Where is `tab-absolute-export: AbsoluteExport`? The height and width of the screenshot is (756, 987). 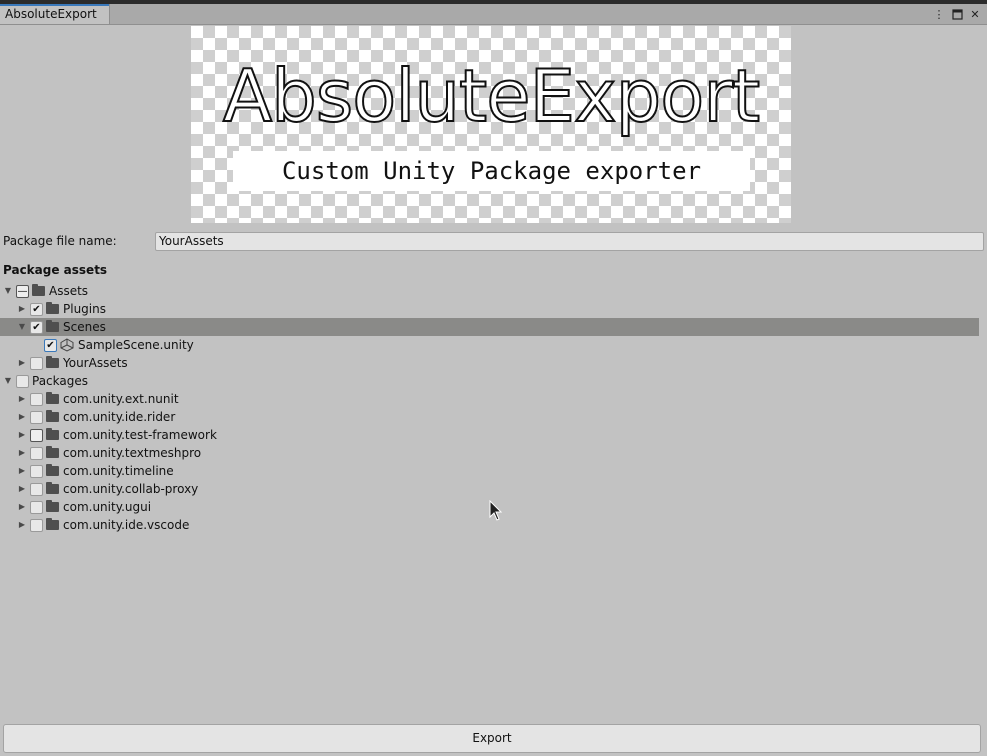
tab-absolute-export: AbsoluteExport is located at coordinates (55, 14).